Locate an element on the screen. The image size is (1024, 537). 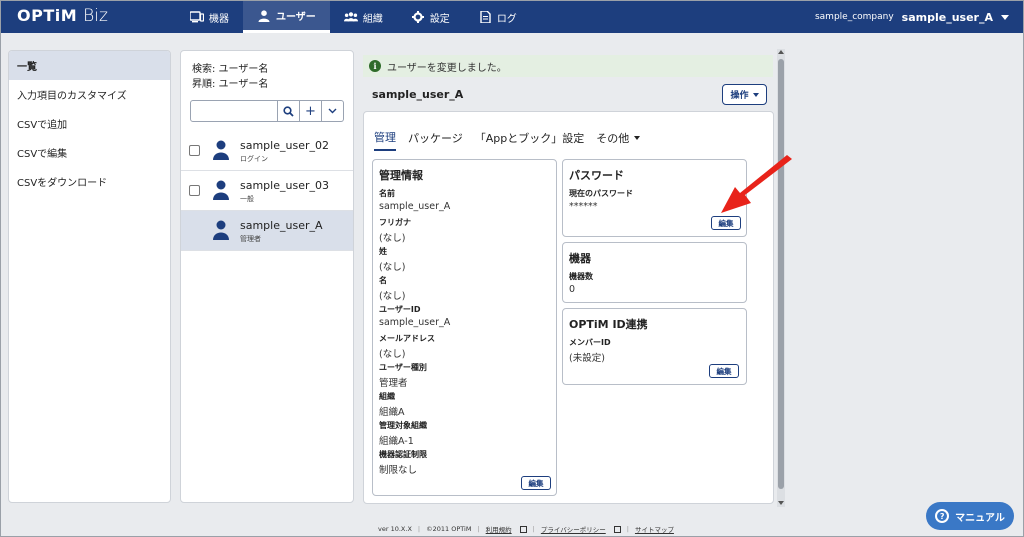
privacy-link: プライバシーポリシー is located at coordinates (573, 529).